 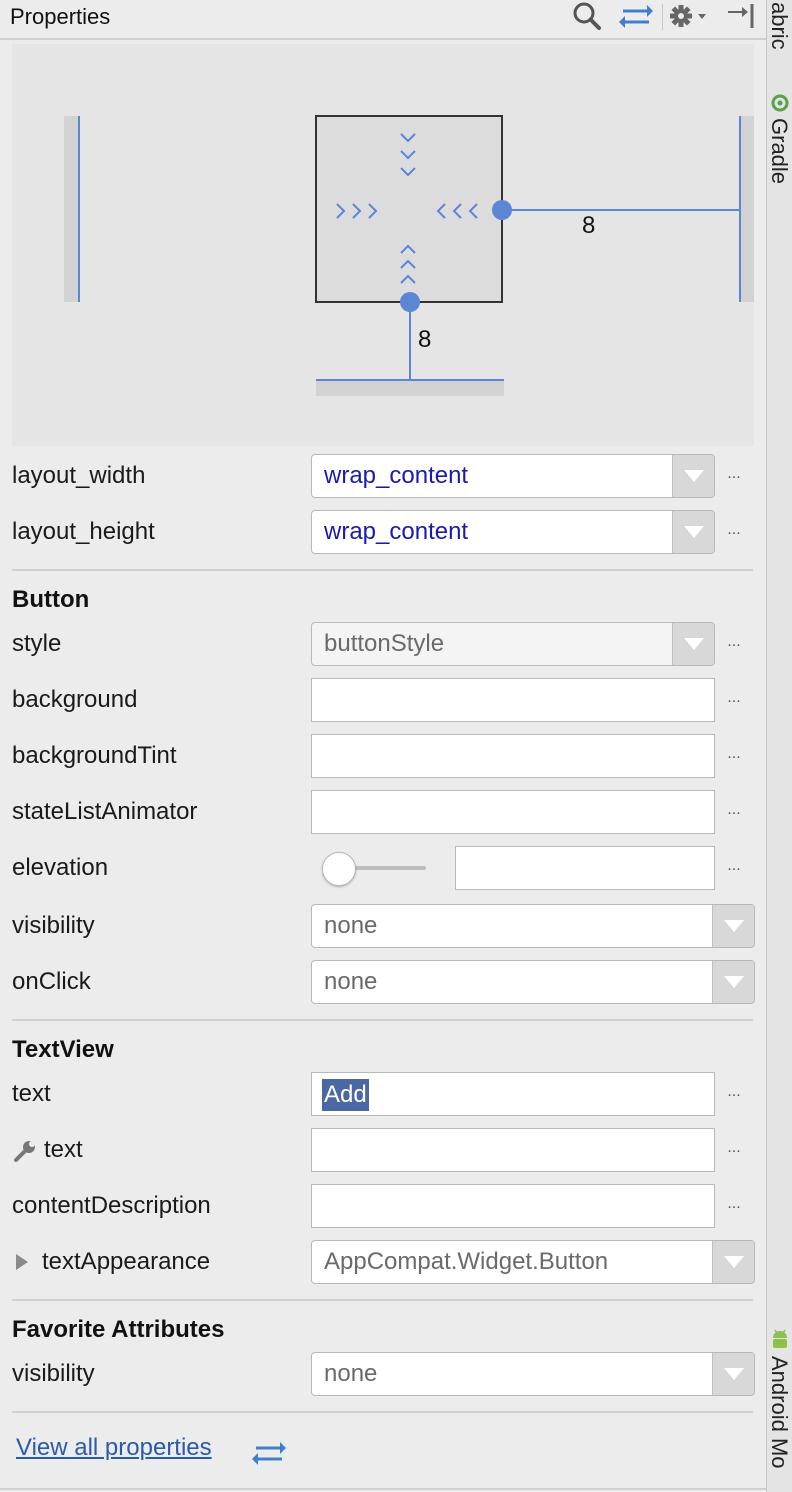 I want to click on favorite-visibility-value: none, so click(x=351, y=1373).